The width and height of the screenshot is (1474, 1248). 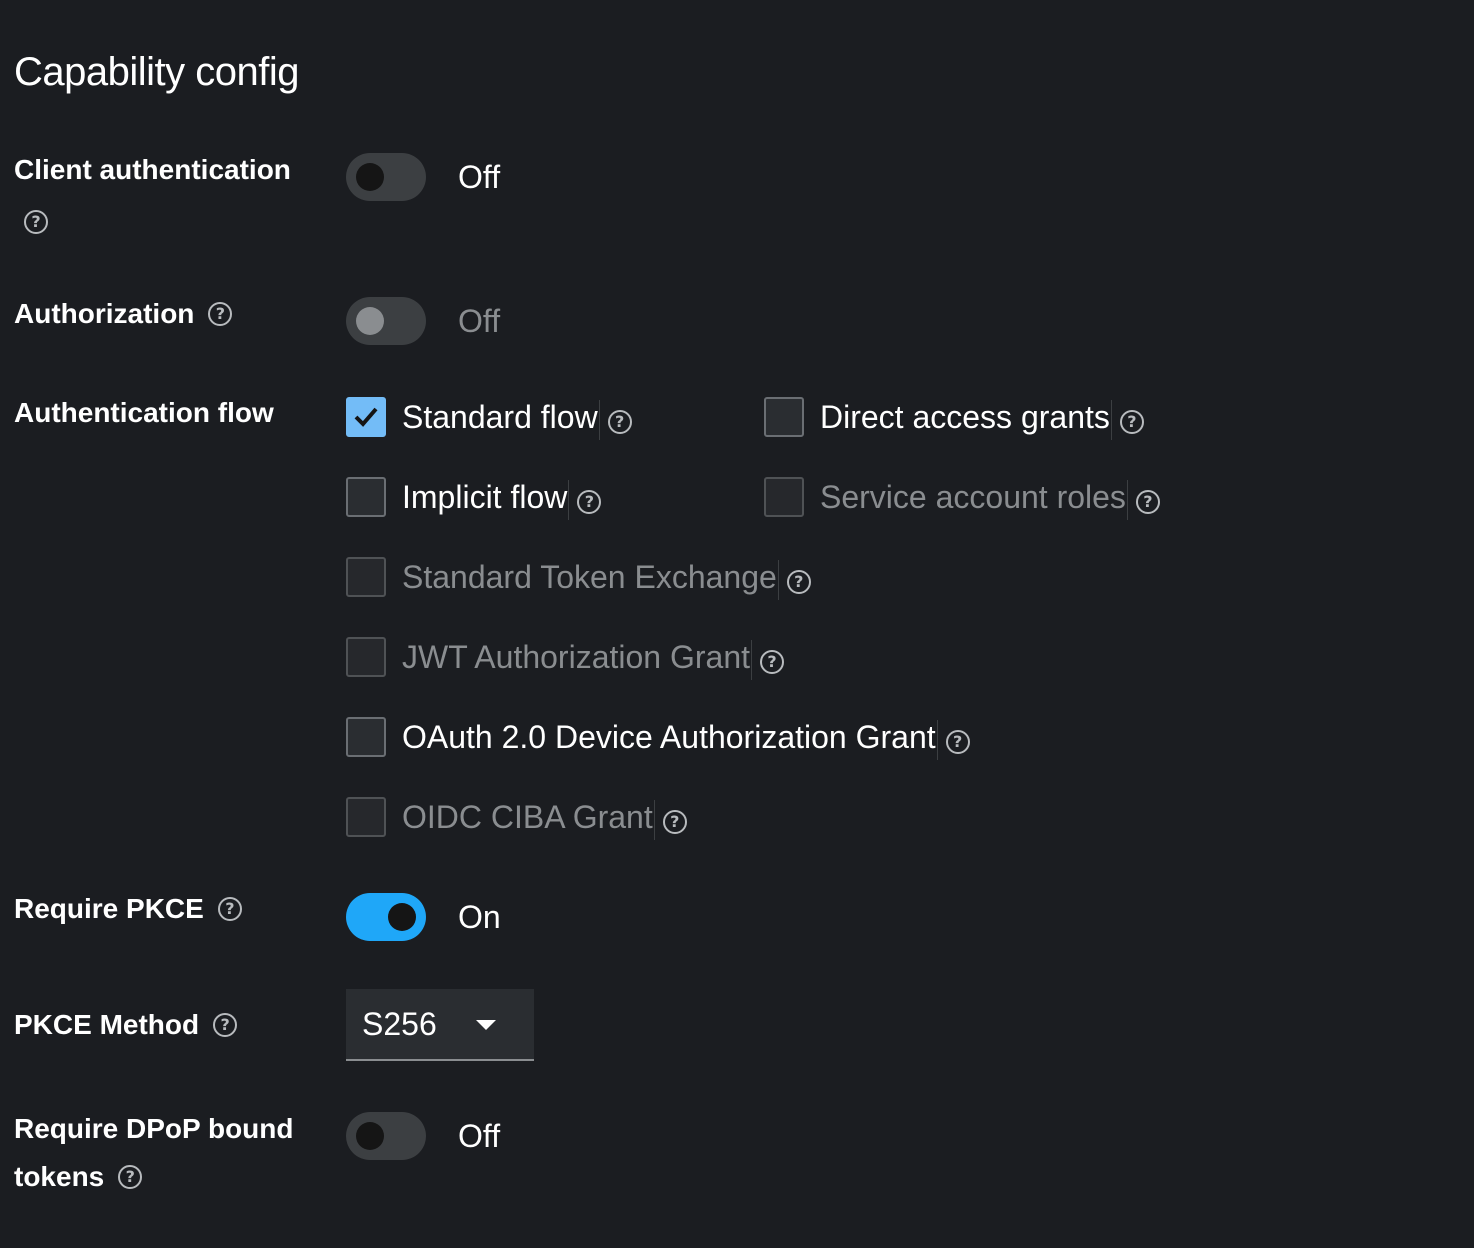 I want to click on standard-token-exchange-help-icon: ?, so click(x=798, y=581).